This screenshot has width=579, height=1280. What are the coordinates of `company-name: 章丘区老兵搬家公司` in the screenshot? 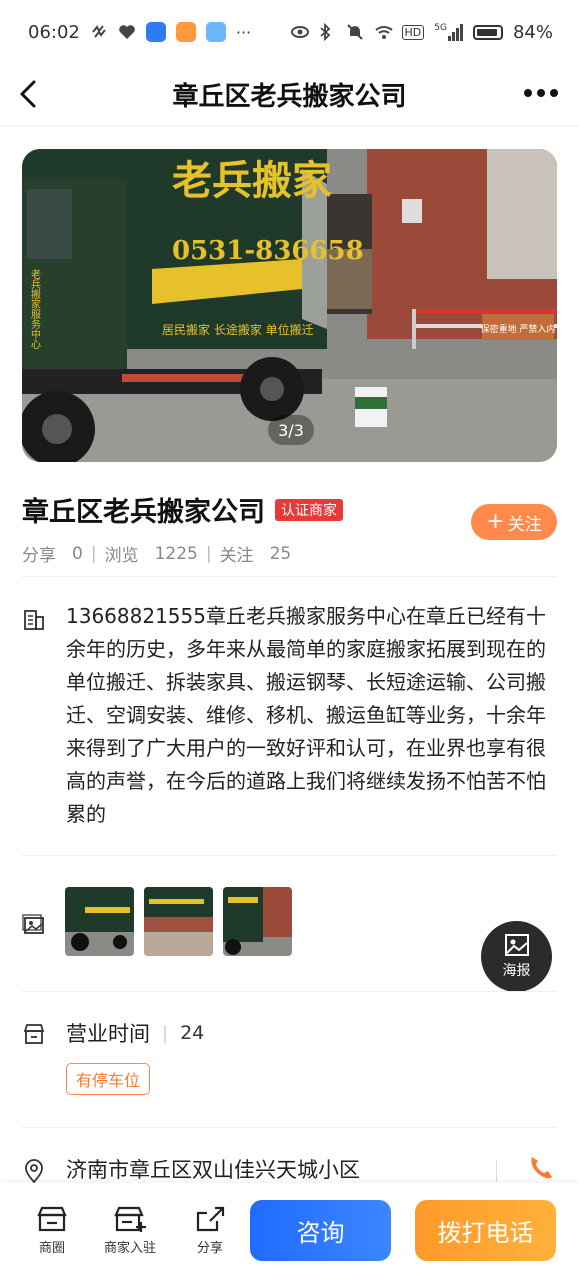 It's located at (143, 512).